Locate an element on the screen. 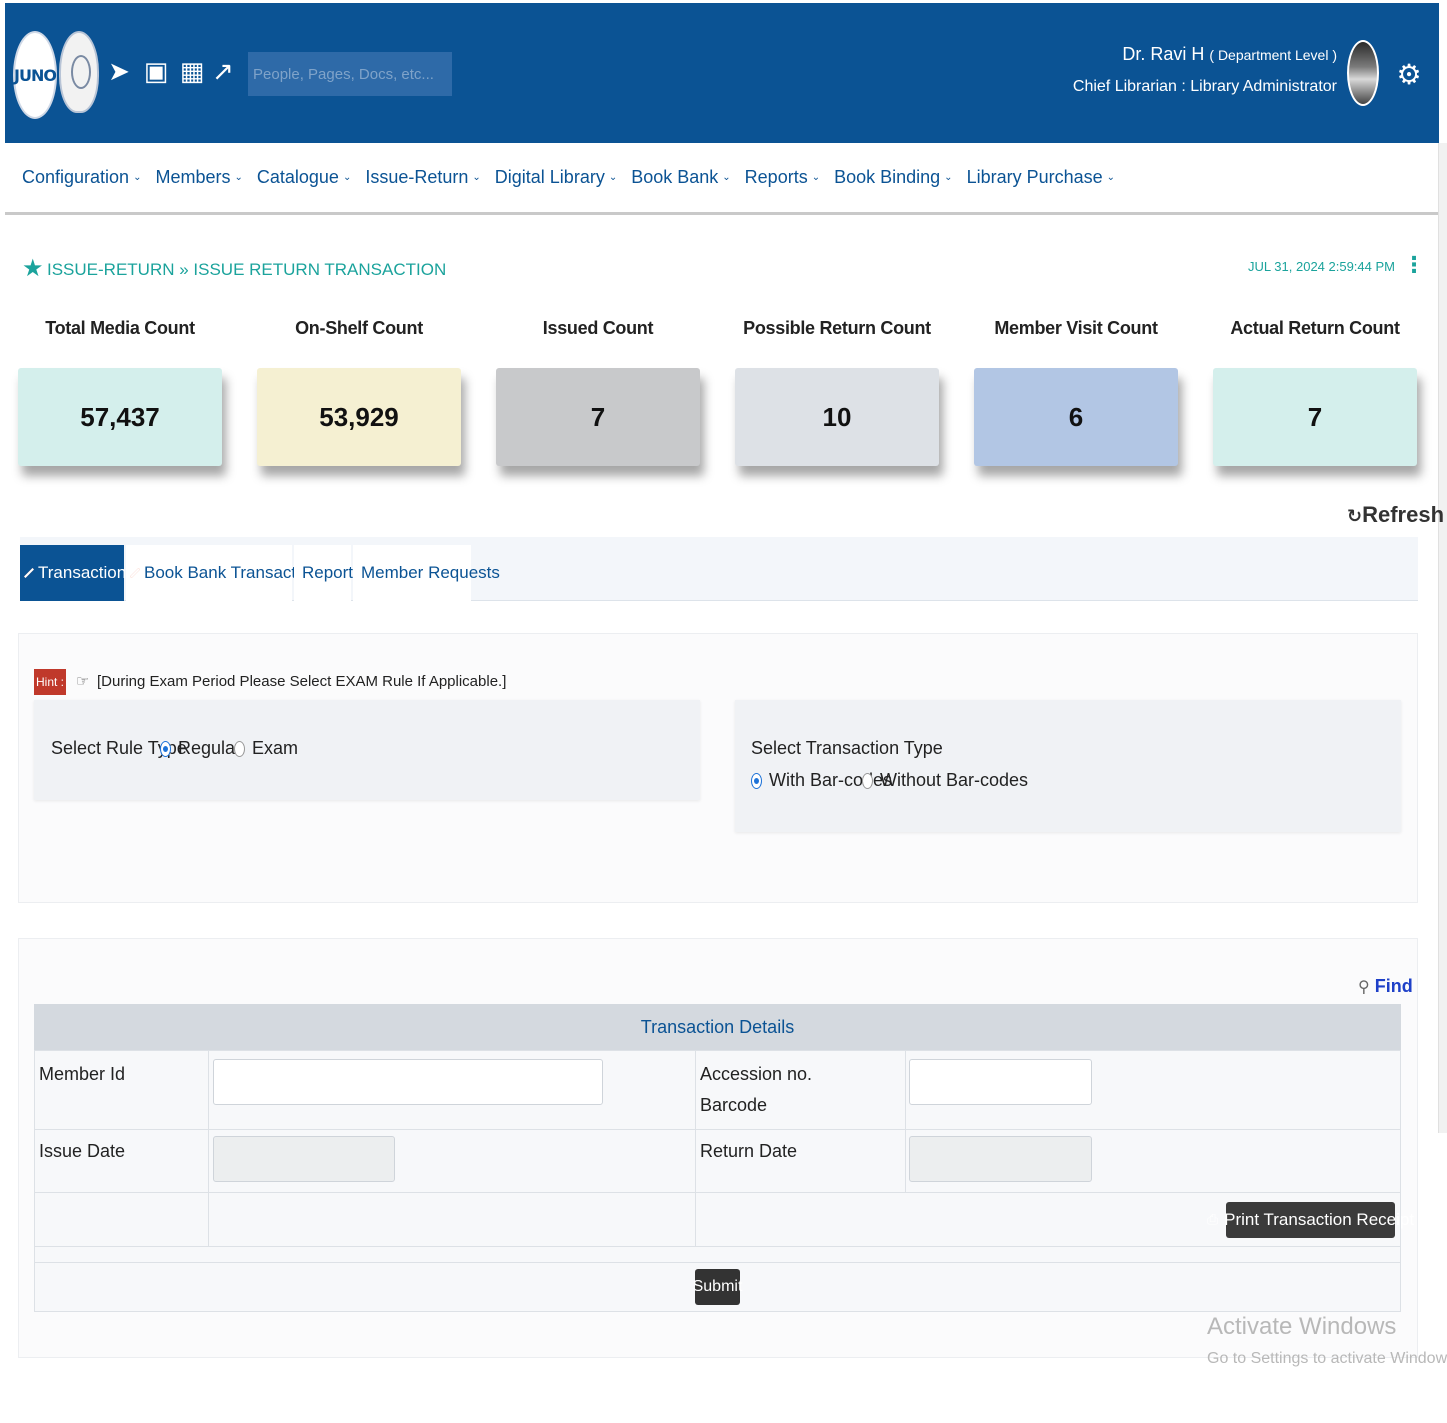 This screenshot has height=1423, width=1447. without-barcodes-radio is located at coordinates (867, 781).